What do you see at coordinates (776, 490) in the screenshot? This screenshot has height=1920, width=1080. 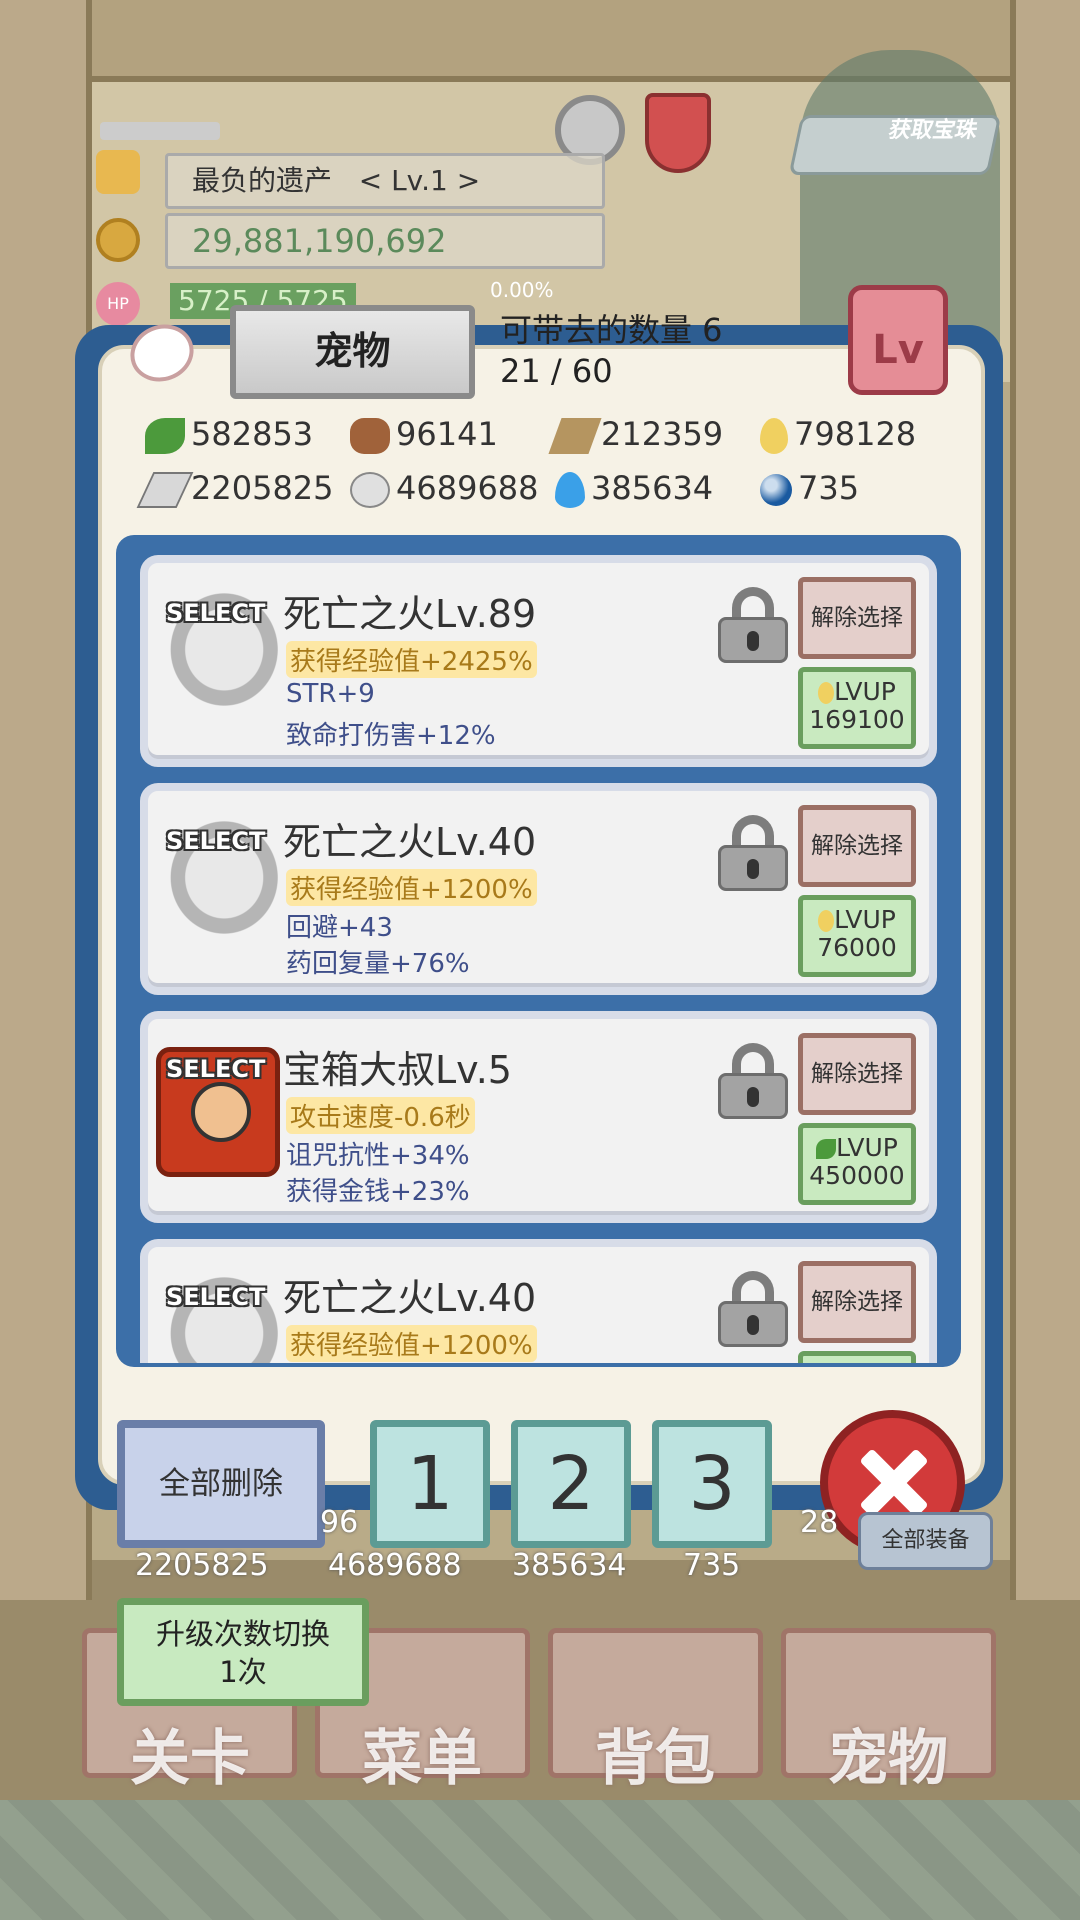 I see `orb-icon` at bounding box center [776, 490].